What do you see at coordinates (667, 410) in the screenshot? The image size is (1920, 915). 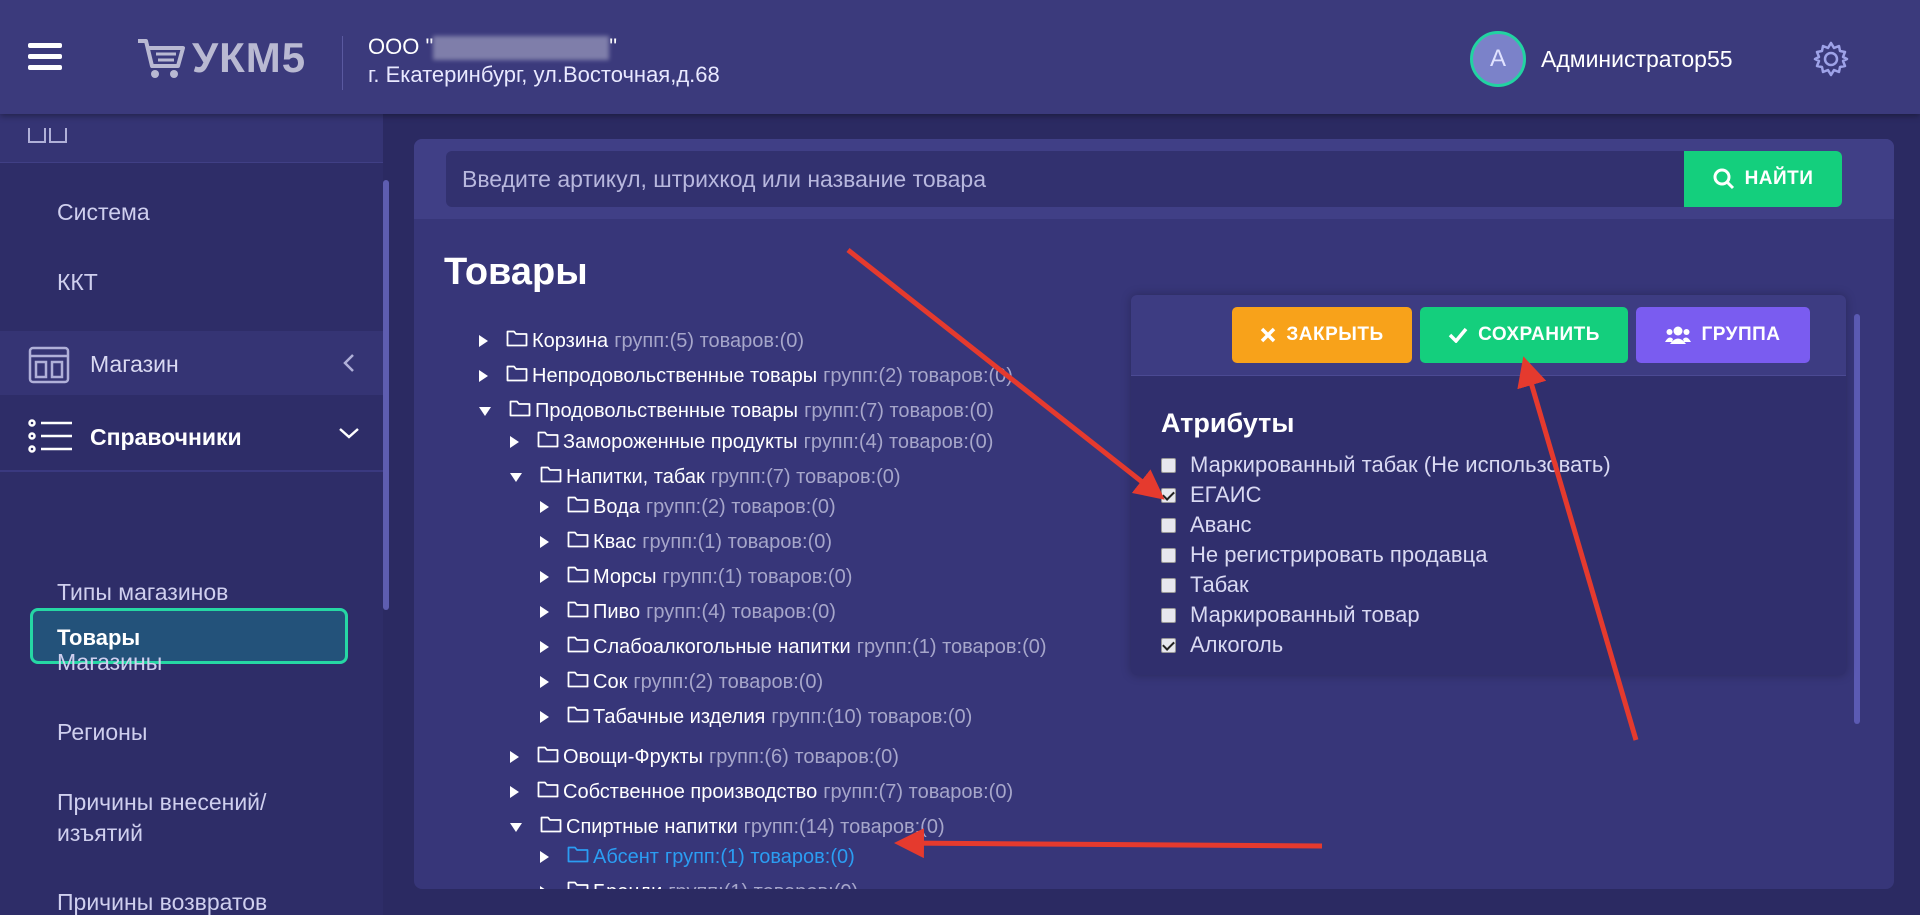 I see `tree-node-name: Продовольственные товары` at bounding box center [667, 410].